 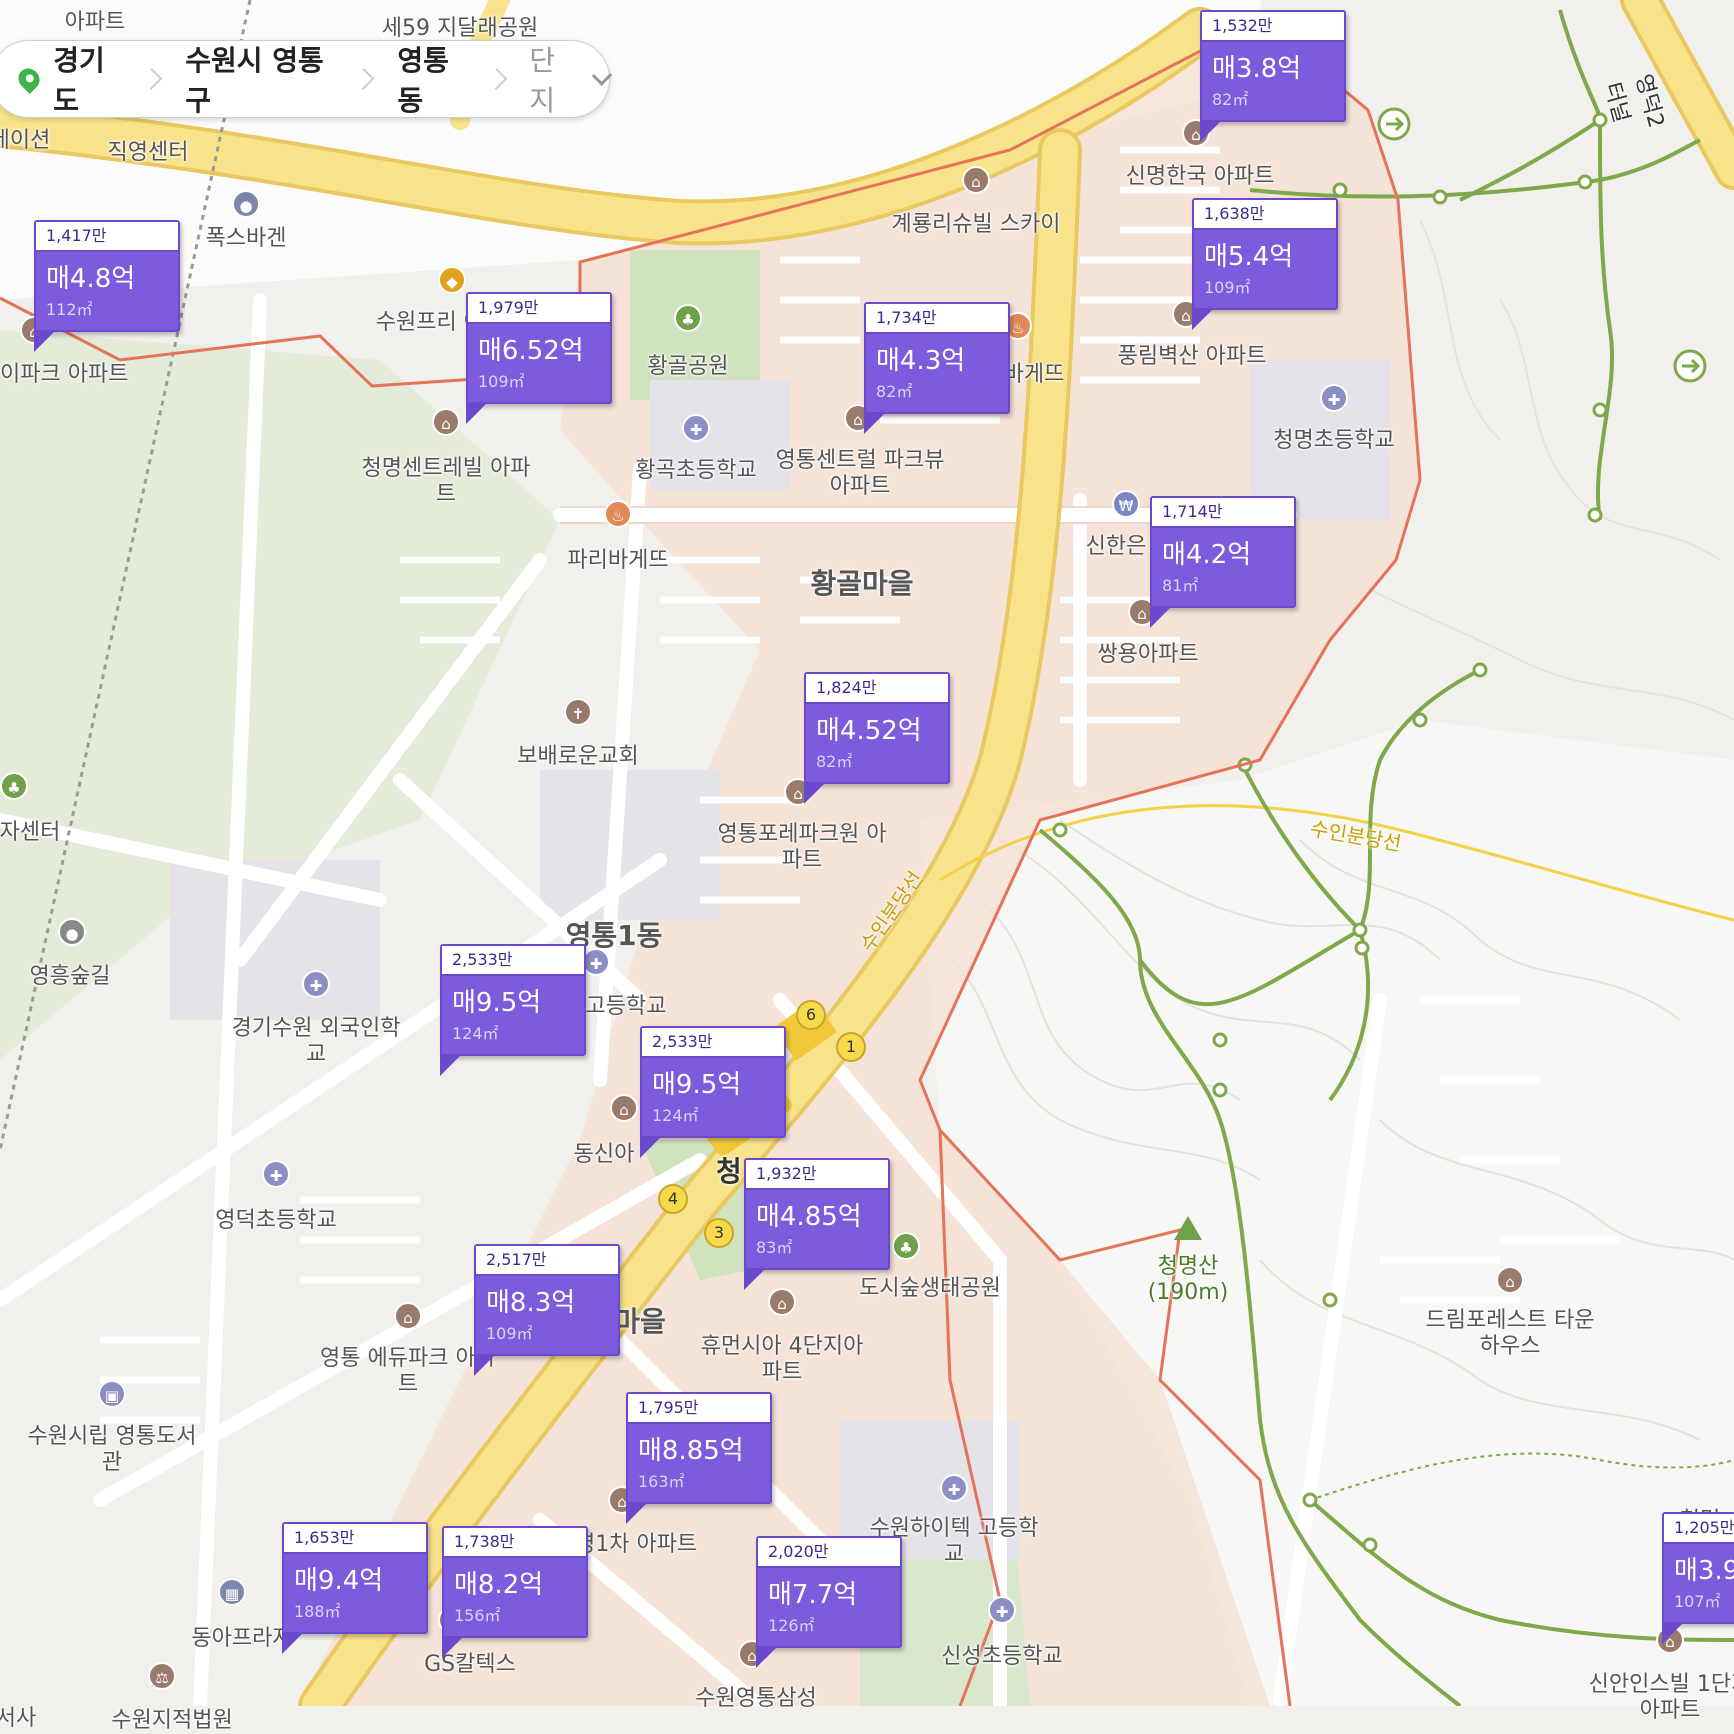 What do you see at coordinates (976, 225) in the screenshot?
I see `poi-label: 계룡리슈빌 스카이` at bounding box center [976, 225].